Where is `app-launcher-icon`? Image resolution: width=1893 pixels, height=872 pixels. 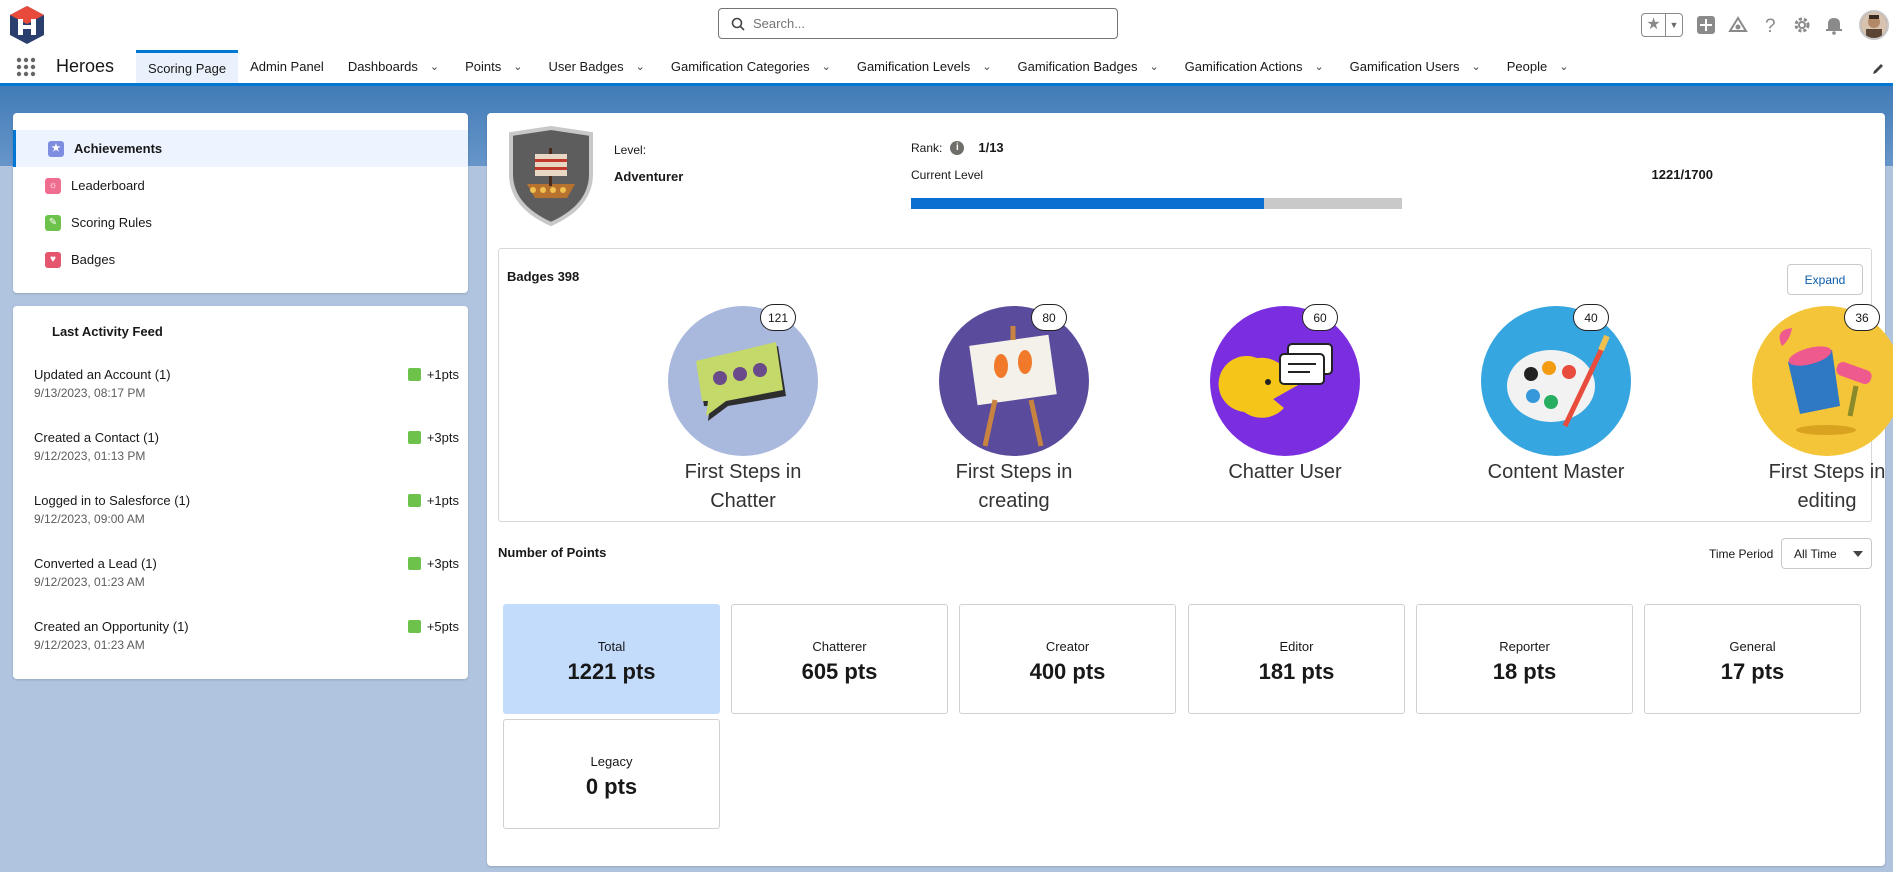
app-launcher-icon is located at coordinates (26, 66).